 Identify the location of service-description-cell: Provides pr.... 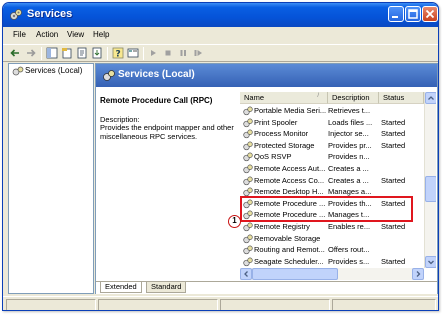
(350, 145).